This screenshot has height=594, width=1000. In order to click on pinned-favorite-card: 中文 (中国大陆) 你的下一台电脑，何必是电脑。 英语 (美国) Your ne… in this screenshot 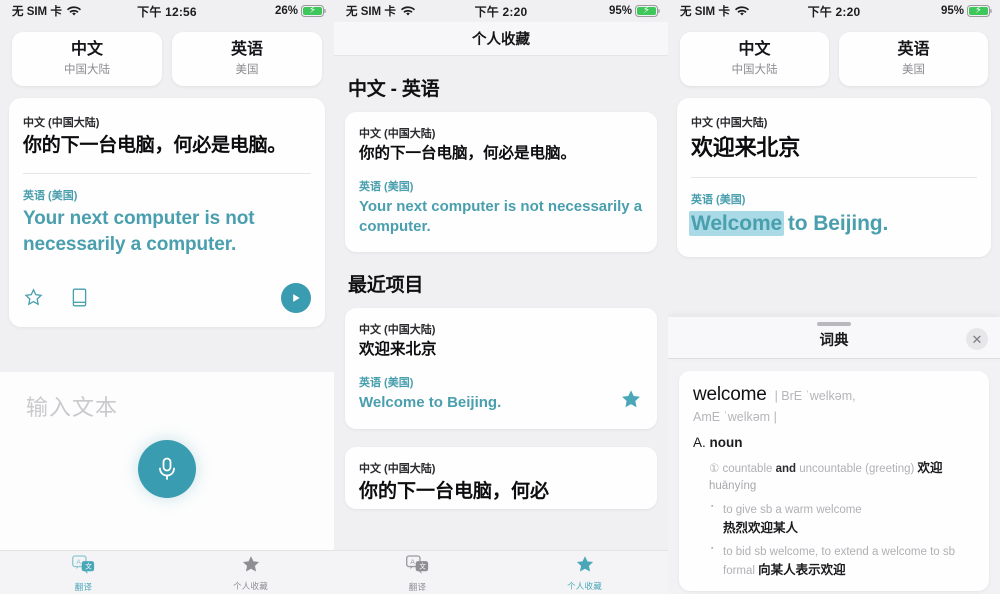, I will do `click(501, 182)`.